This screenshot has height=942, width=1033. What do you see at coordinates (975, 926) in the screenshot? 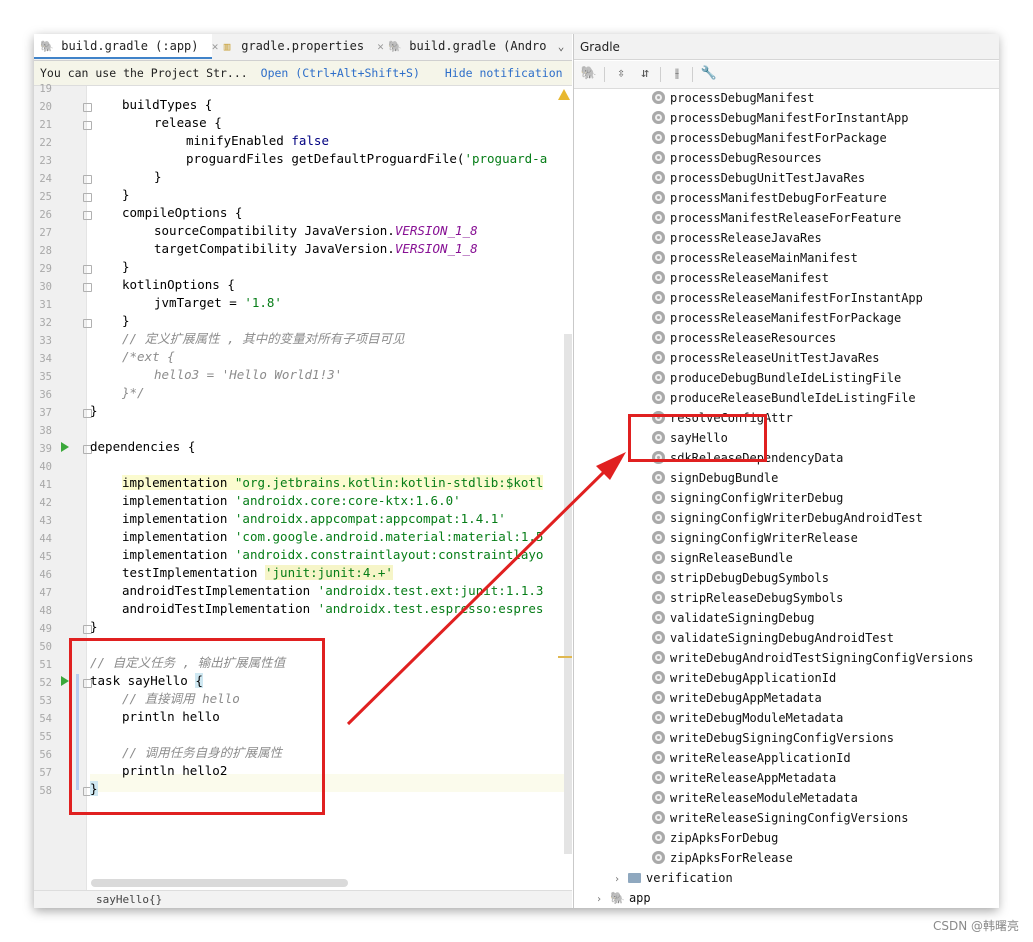
I see `watermark: CSDN @韩曙亮` at bounding box center [975, 926].